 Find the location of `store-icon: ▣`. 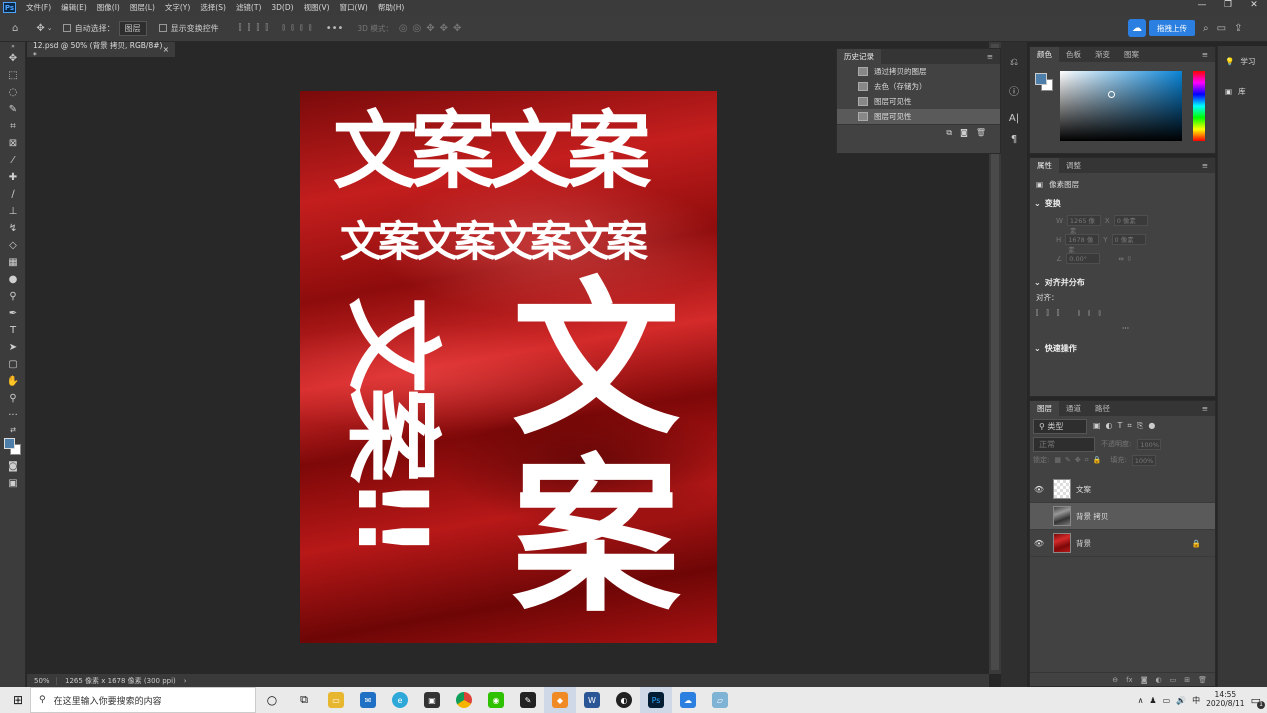

store-icon: ▣ is located at coordinates (432, 700).